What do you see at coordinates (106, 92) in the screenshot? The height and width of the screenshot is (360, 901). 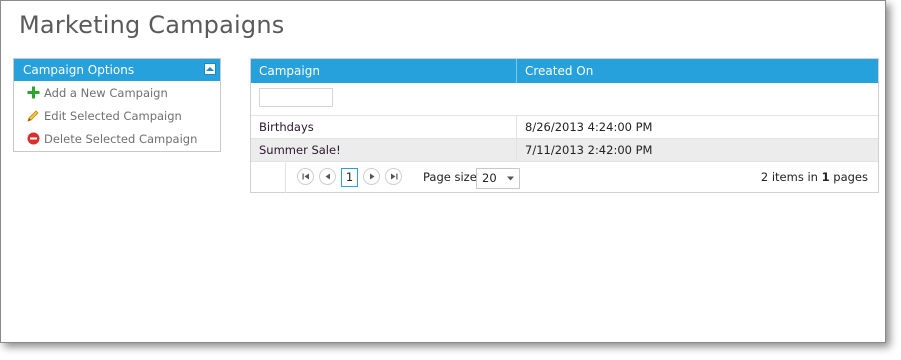 I see `add-campaign-label: Add a New Campaign` at bounding box center [106, 92].